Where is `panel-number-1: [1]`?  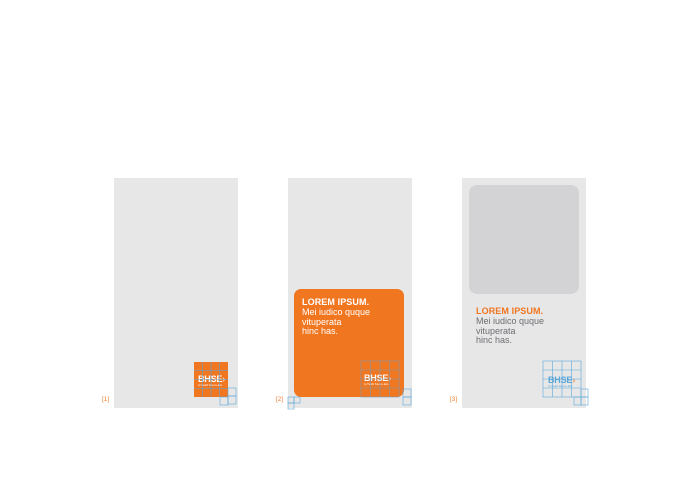
panel-number-1: [1] is located at coordinates (106, 400).